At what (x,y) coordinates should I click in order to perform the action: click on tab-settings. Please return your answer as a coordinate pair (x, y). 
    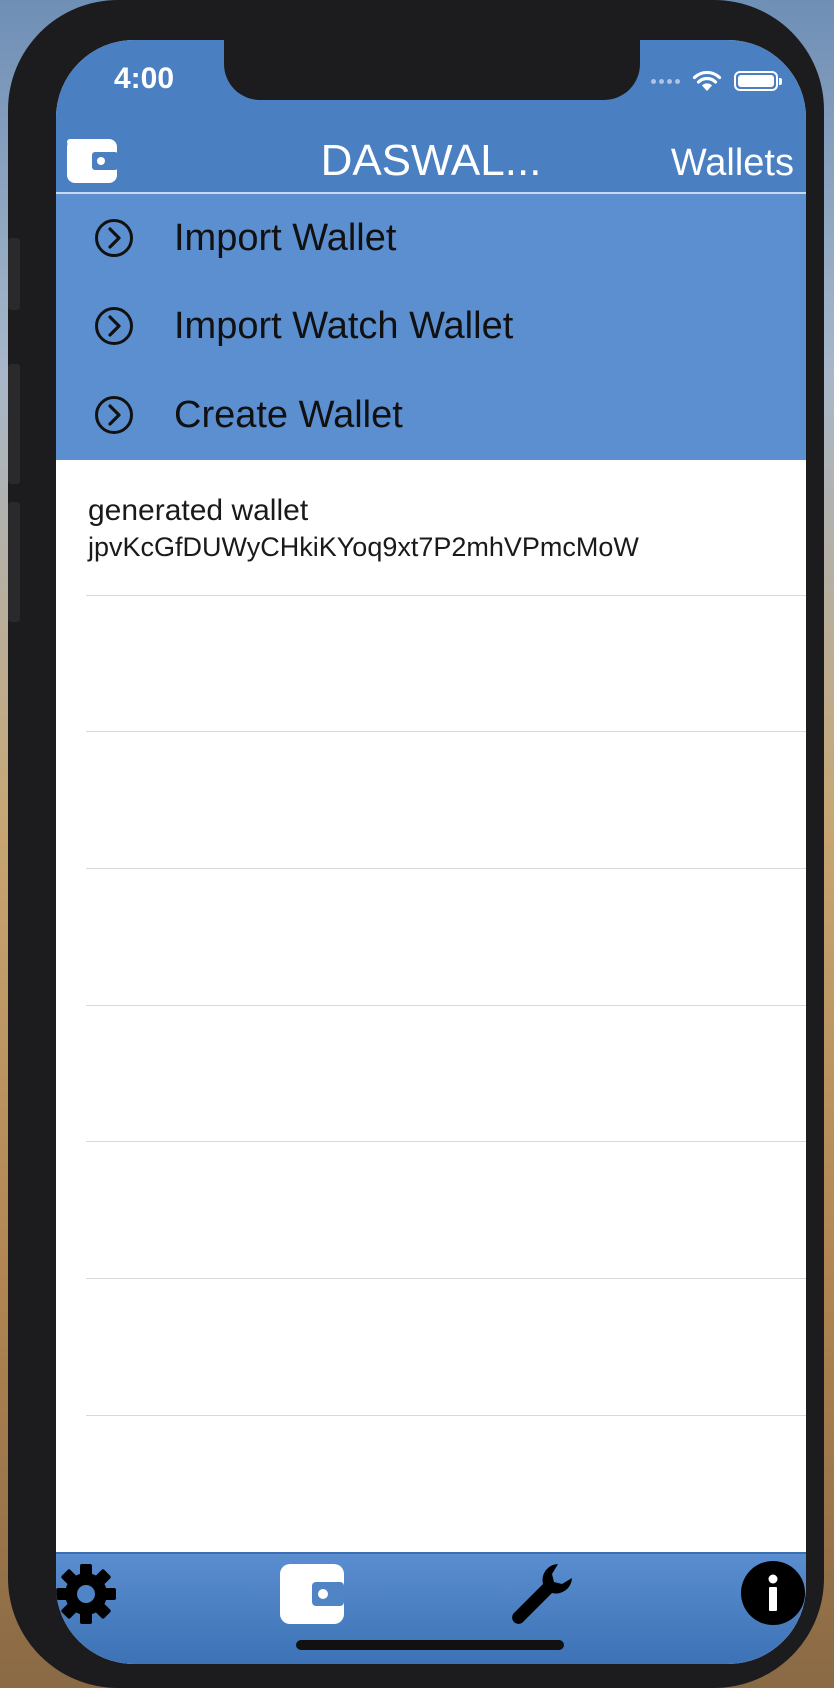
    Looking at the image, I should click on (87, 1596).